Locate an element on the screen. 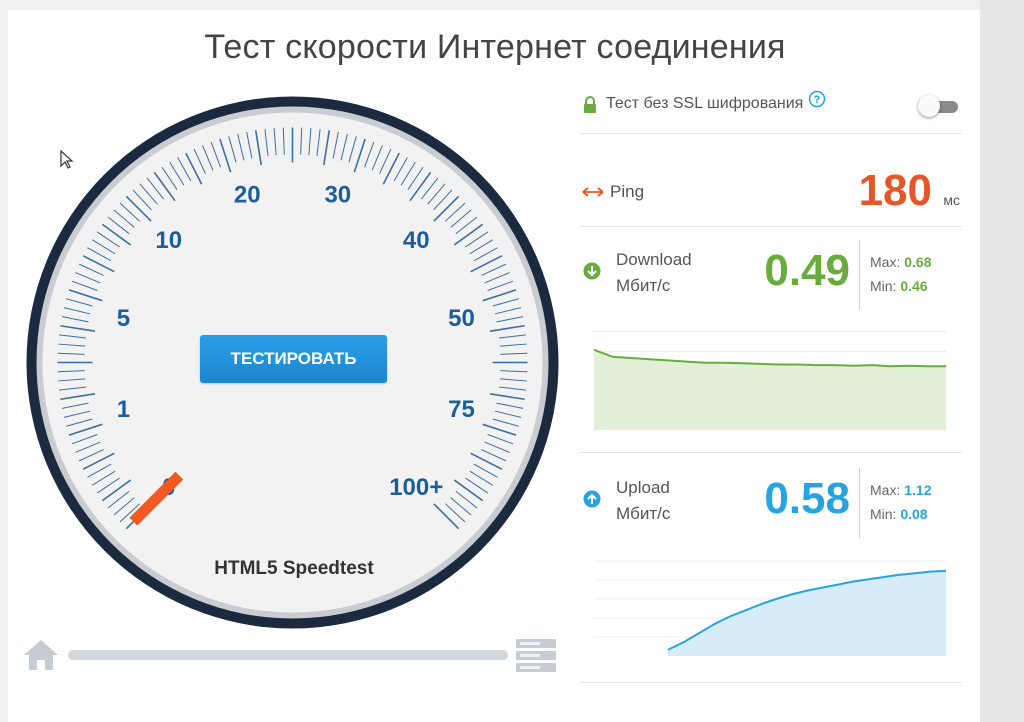  help-glyph: ? is located at coordinates (817, 100).